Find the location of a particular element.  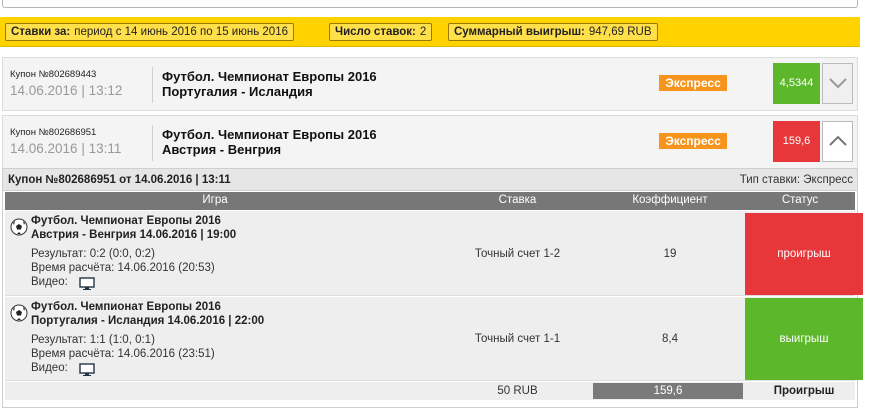

event-calc-time: Время расчёта: 14.06.2016 (23:51) is located at coordinates (123, 354).